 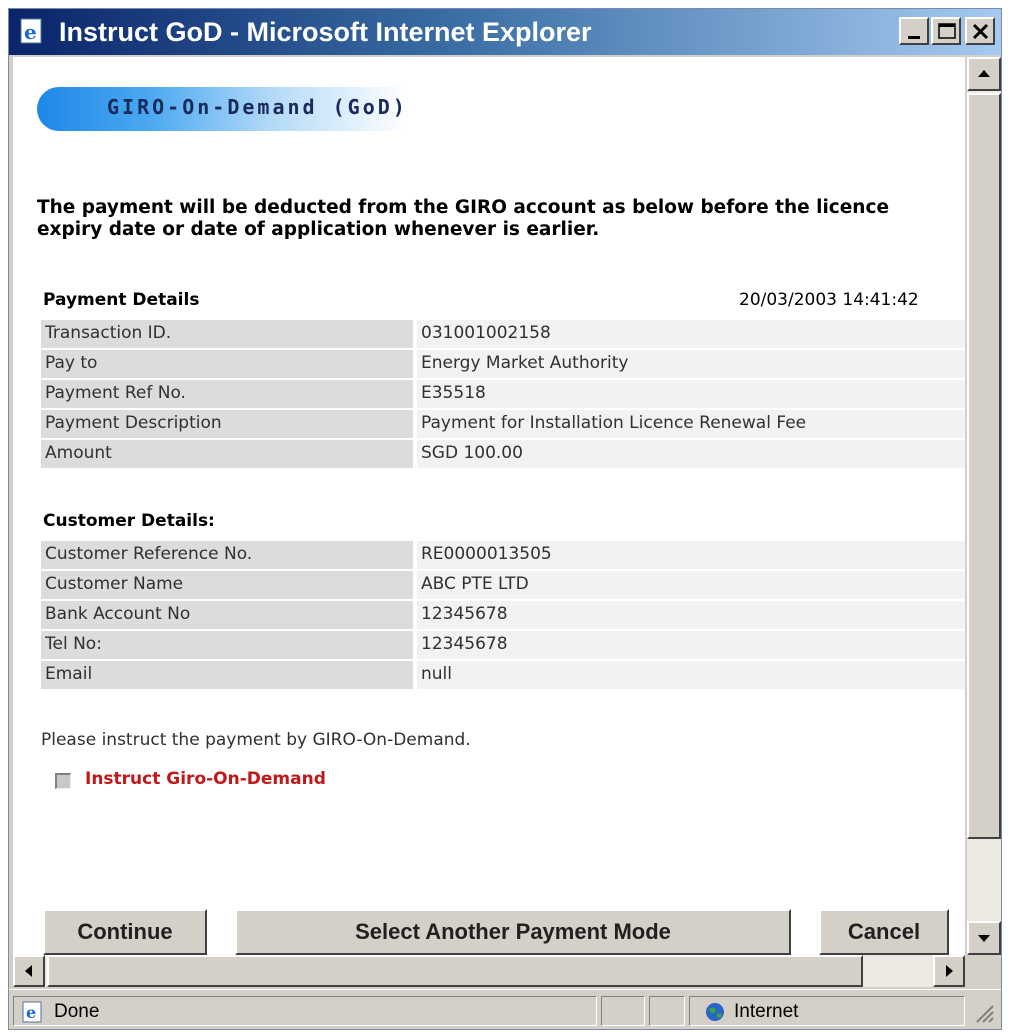 I want to click on customer-row-tel: Tel No: 12345678, so click(x=503, y=646).